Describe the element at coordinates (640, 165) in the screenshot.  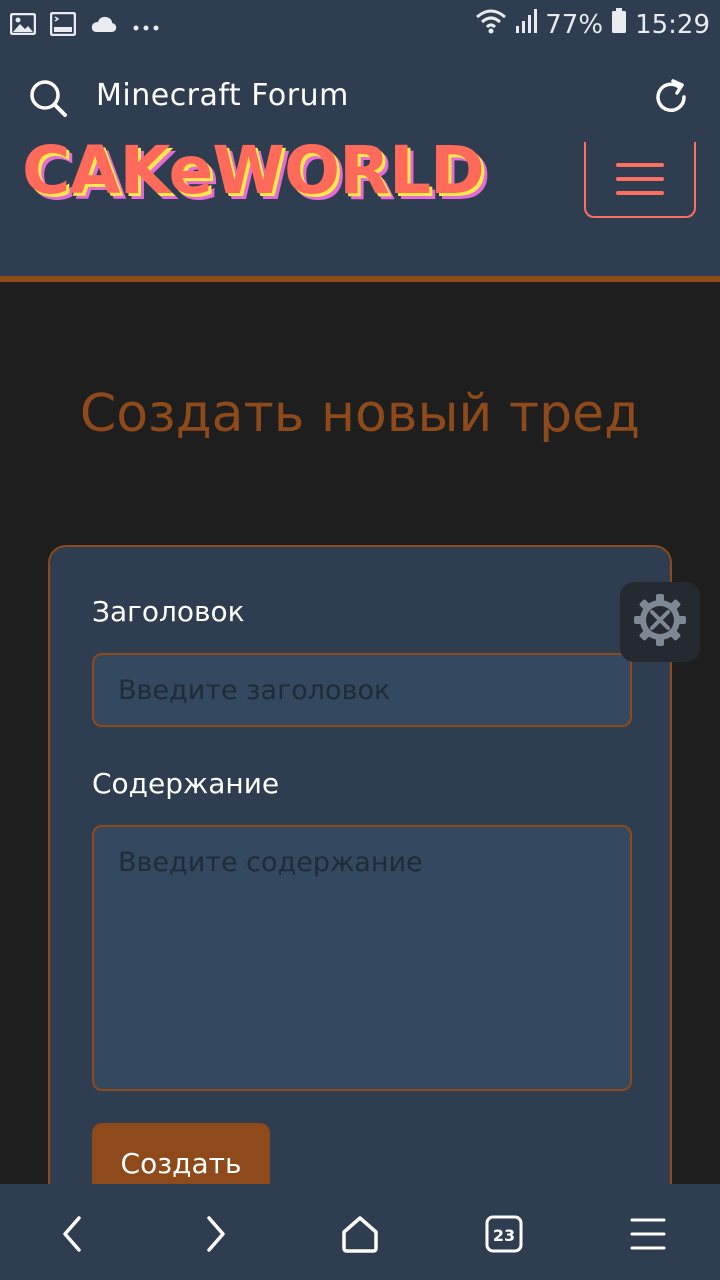
I see `hamburger-menu-icon` at that location.